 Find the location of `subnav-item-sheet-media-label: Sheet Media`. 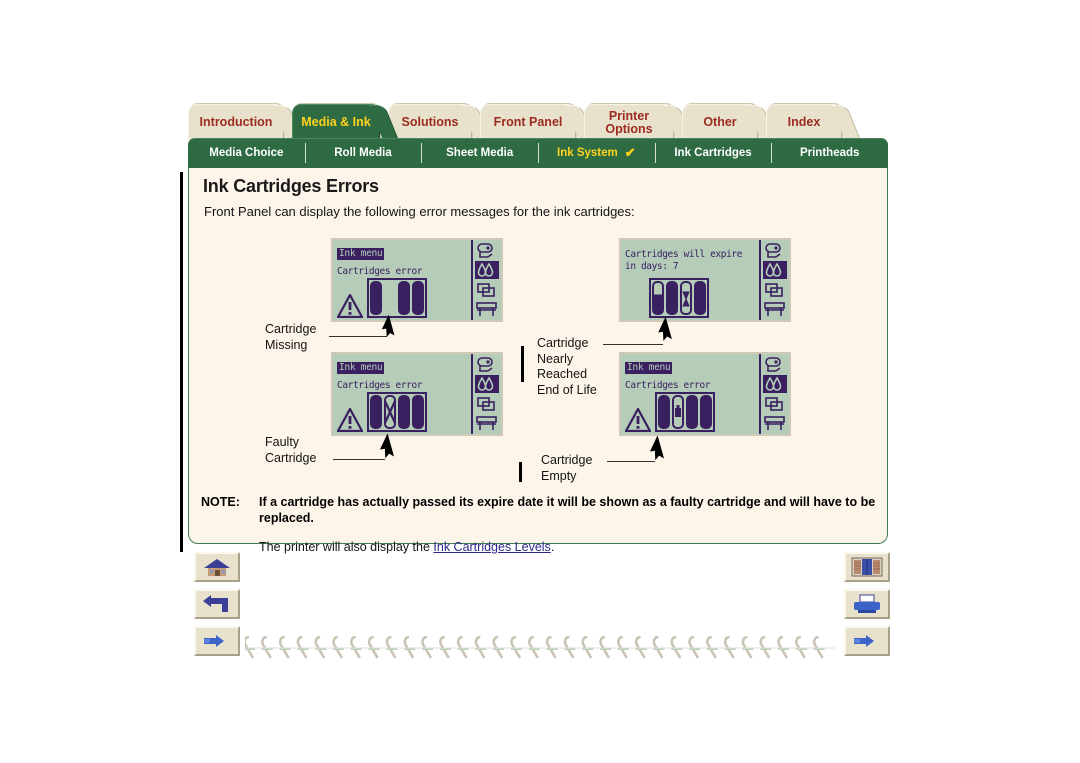

subnav-item-sheet-media-label: Sheet Media is located at coordinates (480, 153).